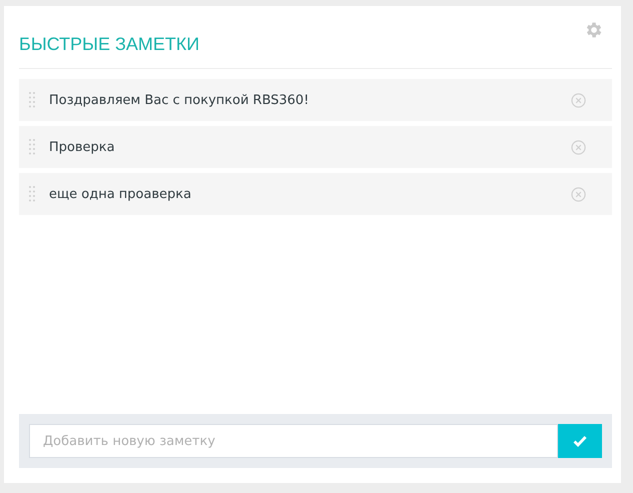  I want to click on note-text: Поздравляем Вас с покупкой RBS360!, so click(179, 100).